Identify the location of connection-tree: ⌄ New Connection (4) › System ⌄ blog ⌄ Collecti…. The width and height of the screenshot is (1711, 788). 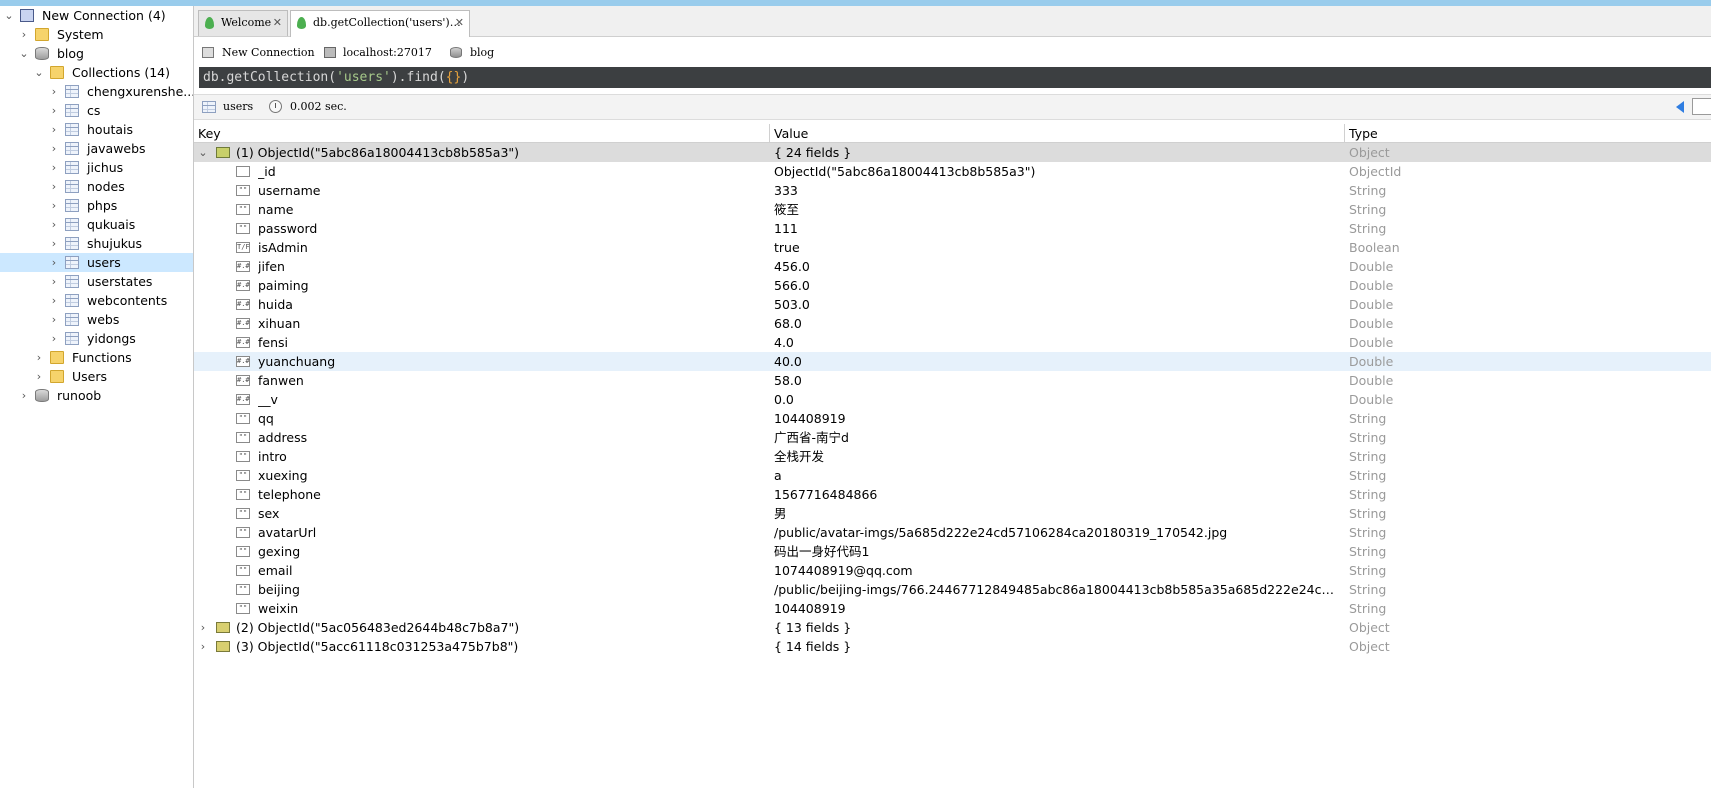
(97, 397).